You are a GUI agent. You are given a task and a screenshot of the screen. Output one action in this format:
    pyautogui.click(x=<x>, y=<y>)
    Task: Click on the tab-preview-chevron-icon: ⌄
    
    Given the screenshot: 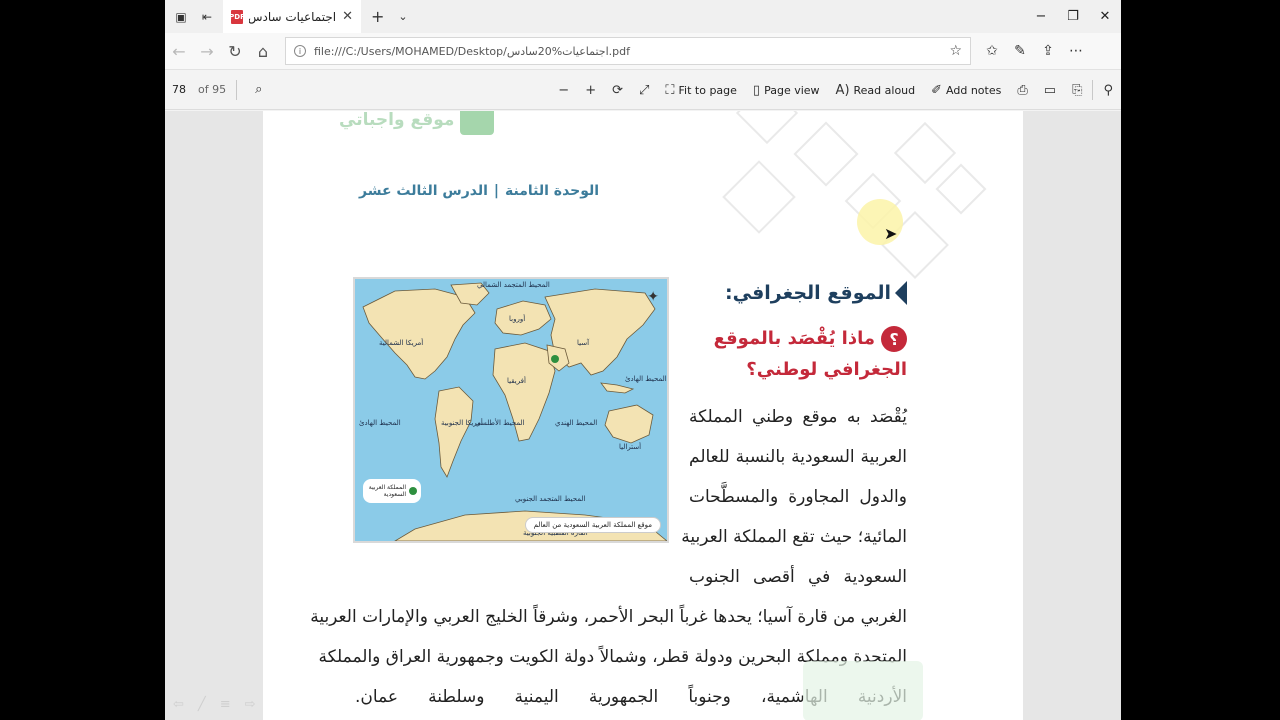 What is the action you would take?
    pyautogui.click(x=402, y=16)
    